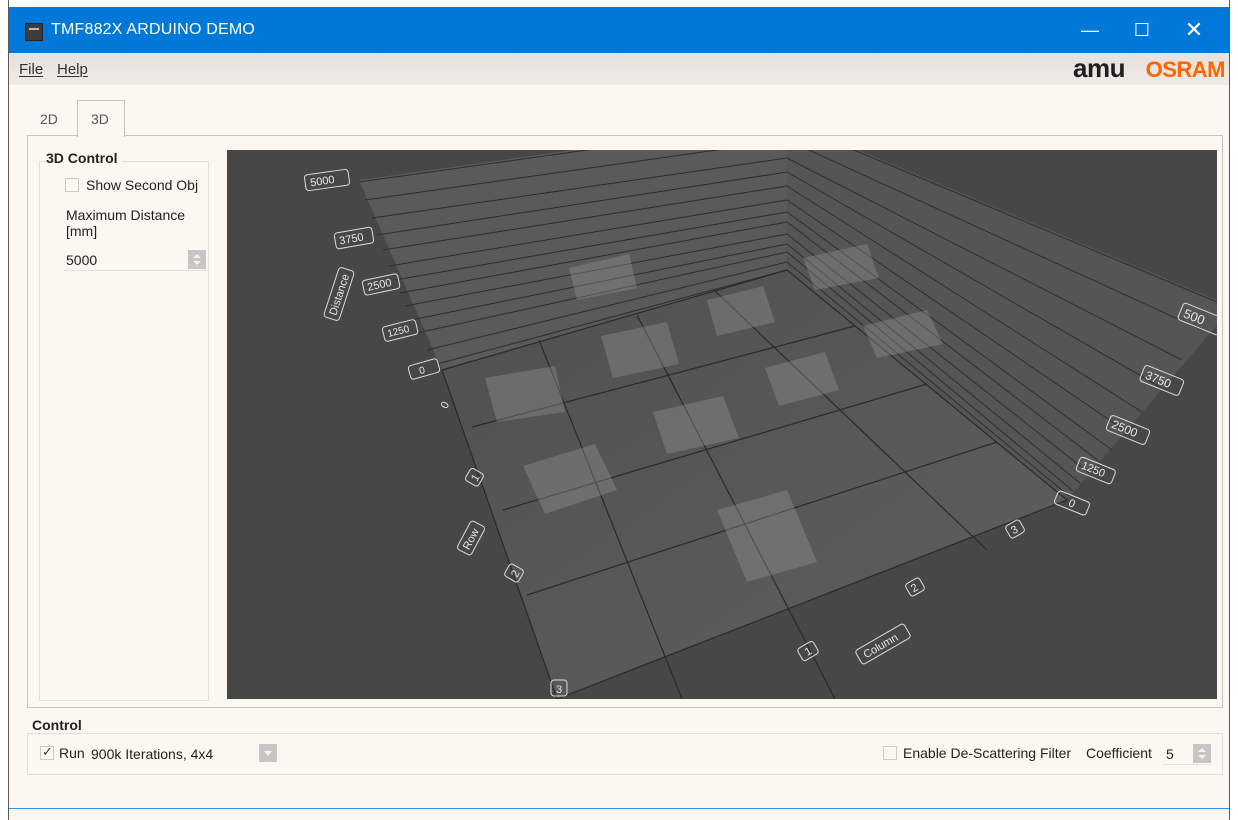 The height and width of the screenshot is (820, 1238). I want to click on coefficient-value: 5, so click(1170, 754).